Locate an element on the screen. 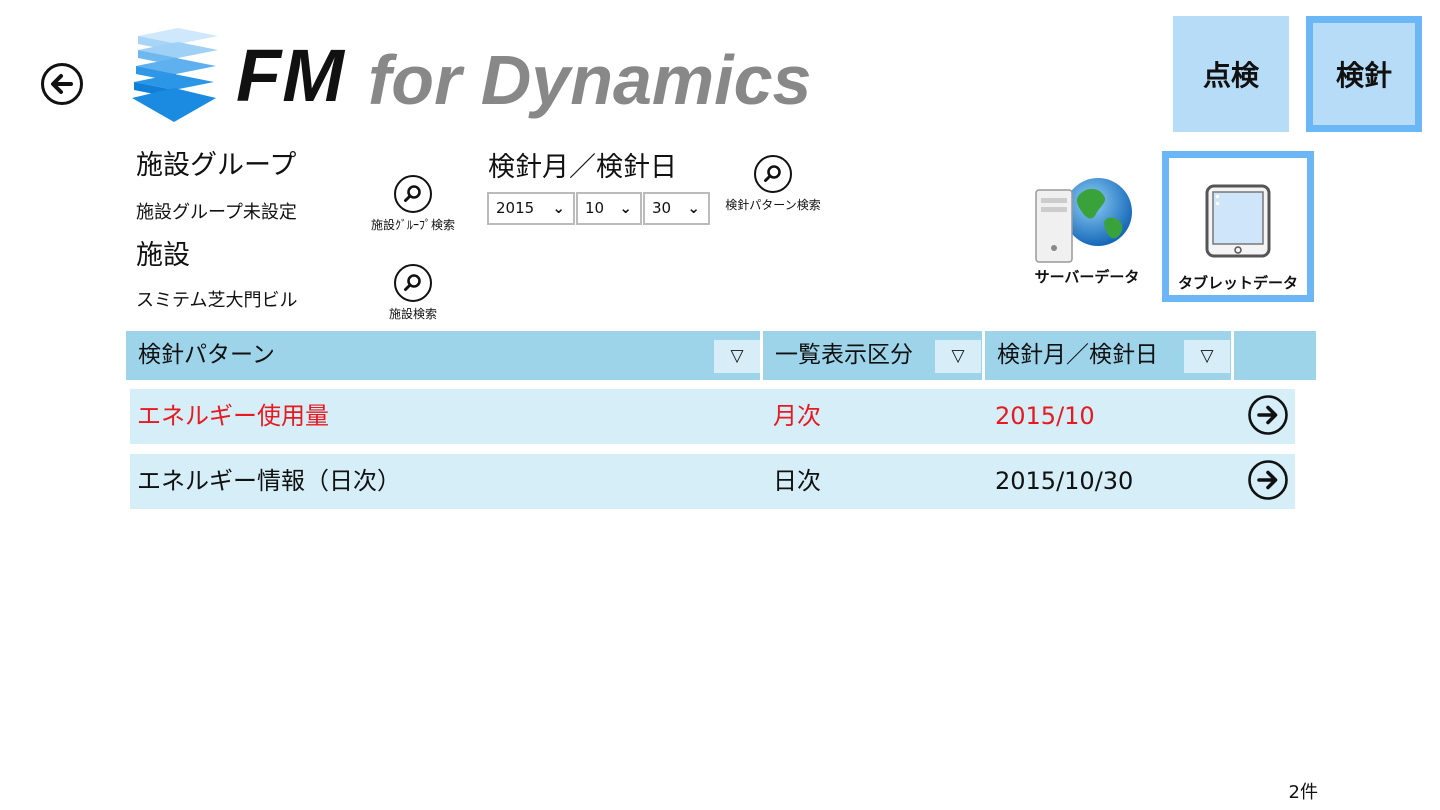  pattern-search-label: 検針パターン検索 is located at coordinates (773, 205).